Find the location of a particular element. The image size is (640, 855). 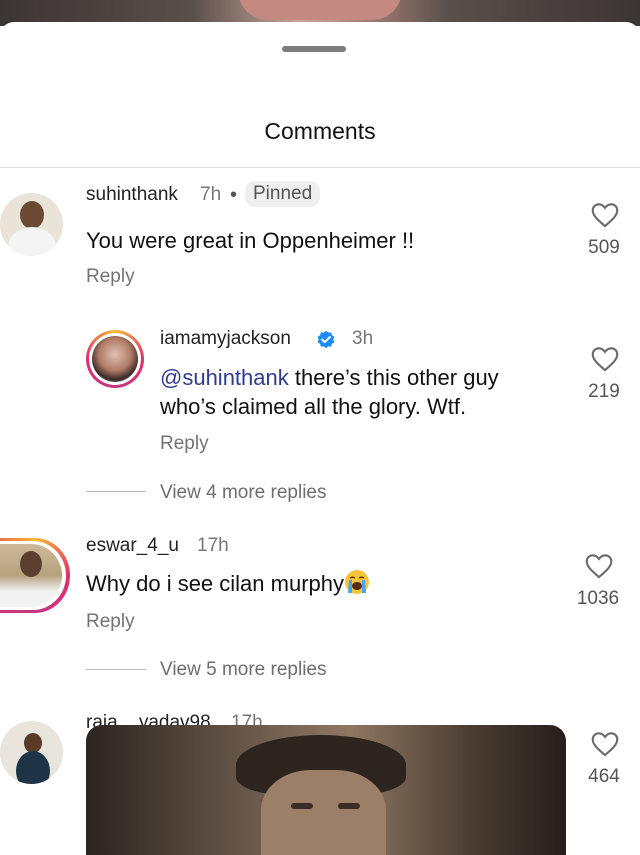

like-count: 464 is located at coordinates (604, 776).